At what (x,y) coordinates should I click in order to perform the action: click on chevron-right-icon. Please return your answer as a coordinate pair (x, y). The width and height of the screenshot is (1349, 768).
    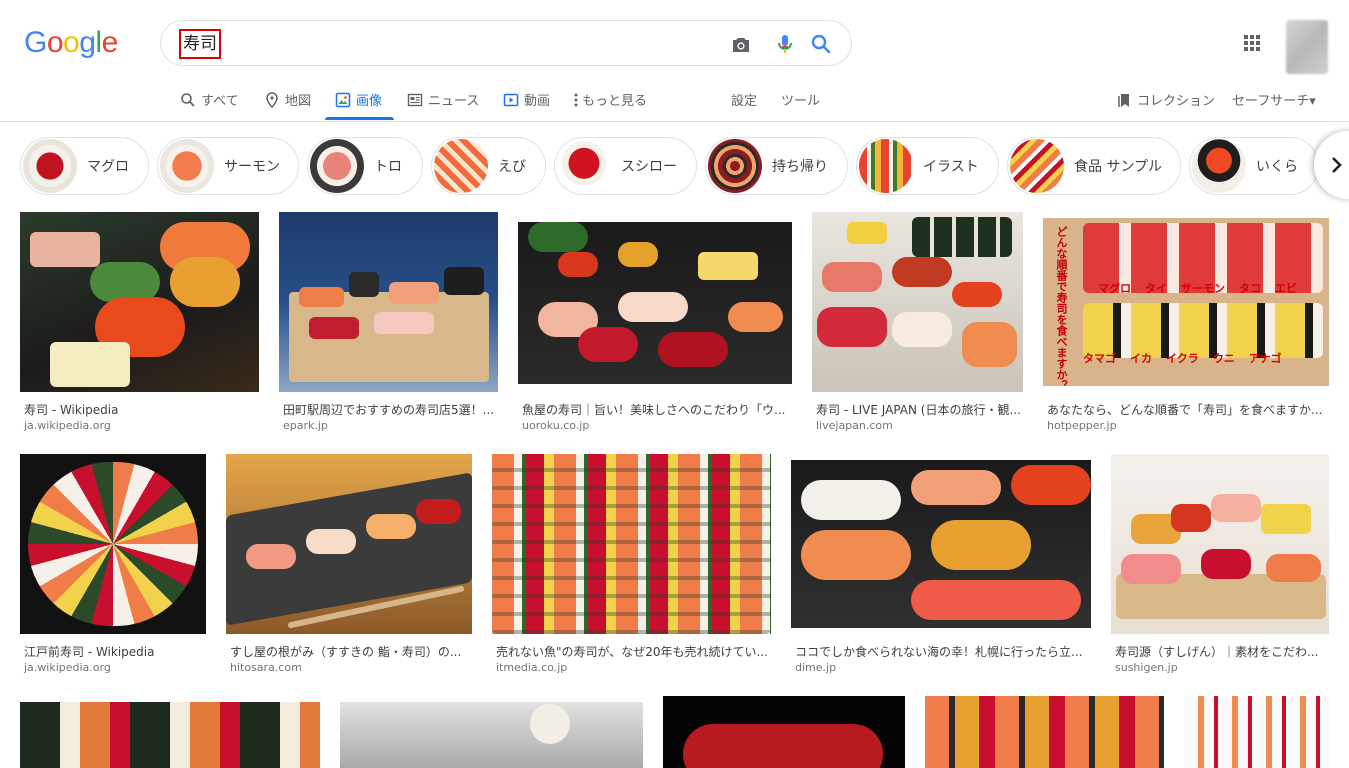
    Looking at the image, I should click on (1337, 165).